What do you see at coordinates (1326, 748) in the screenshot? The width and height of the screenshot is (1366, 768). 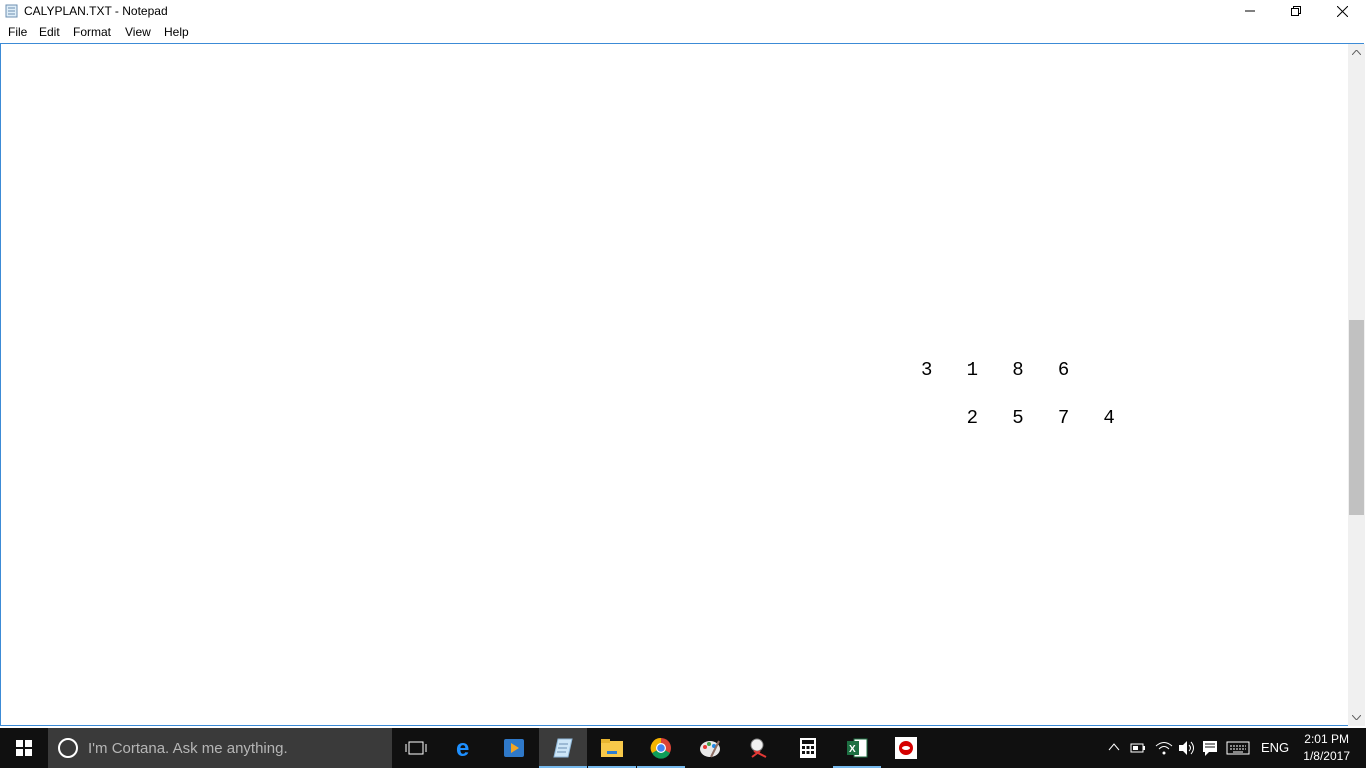 I see `clock: 2:01 PM 1/8/2017` at bounding box center [1326, 748].